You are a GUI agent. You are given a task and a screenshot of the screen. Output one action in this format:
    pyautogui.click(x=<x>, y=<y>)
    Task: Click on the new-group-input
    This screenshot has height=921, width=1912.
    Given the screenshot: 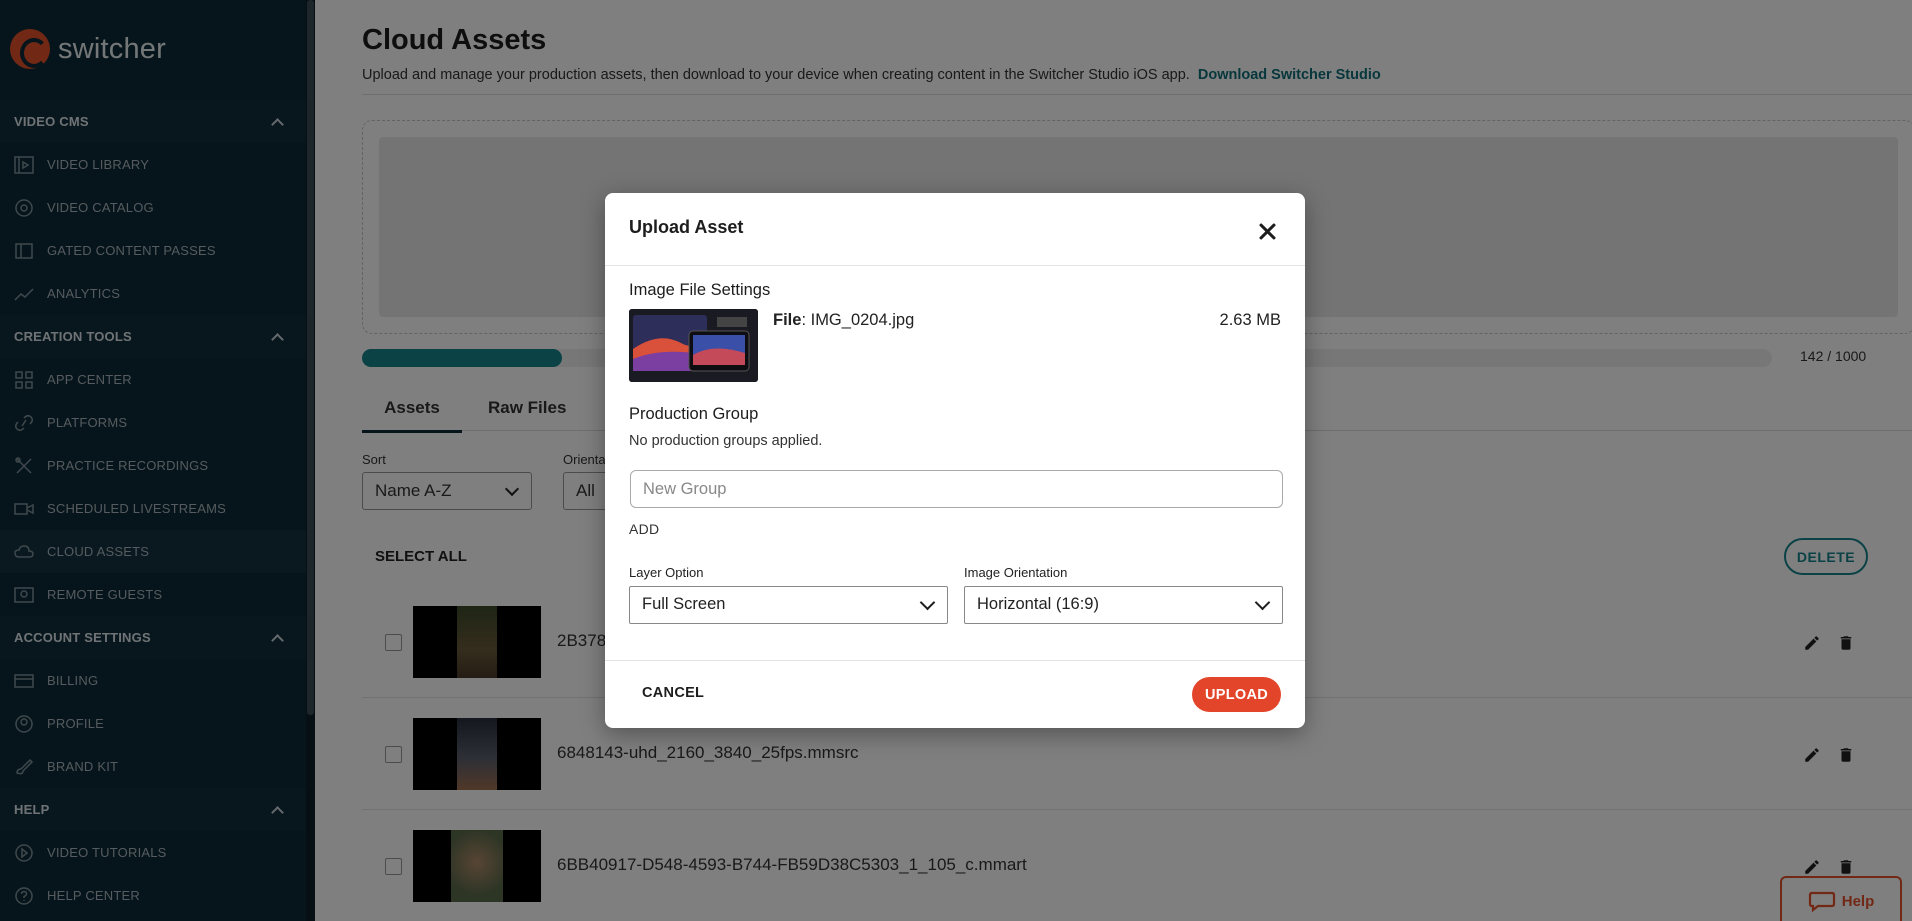 What is the action you would take?
    pyautogui.click(x=956, y=489)
    